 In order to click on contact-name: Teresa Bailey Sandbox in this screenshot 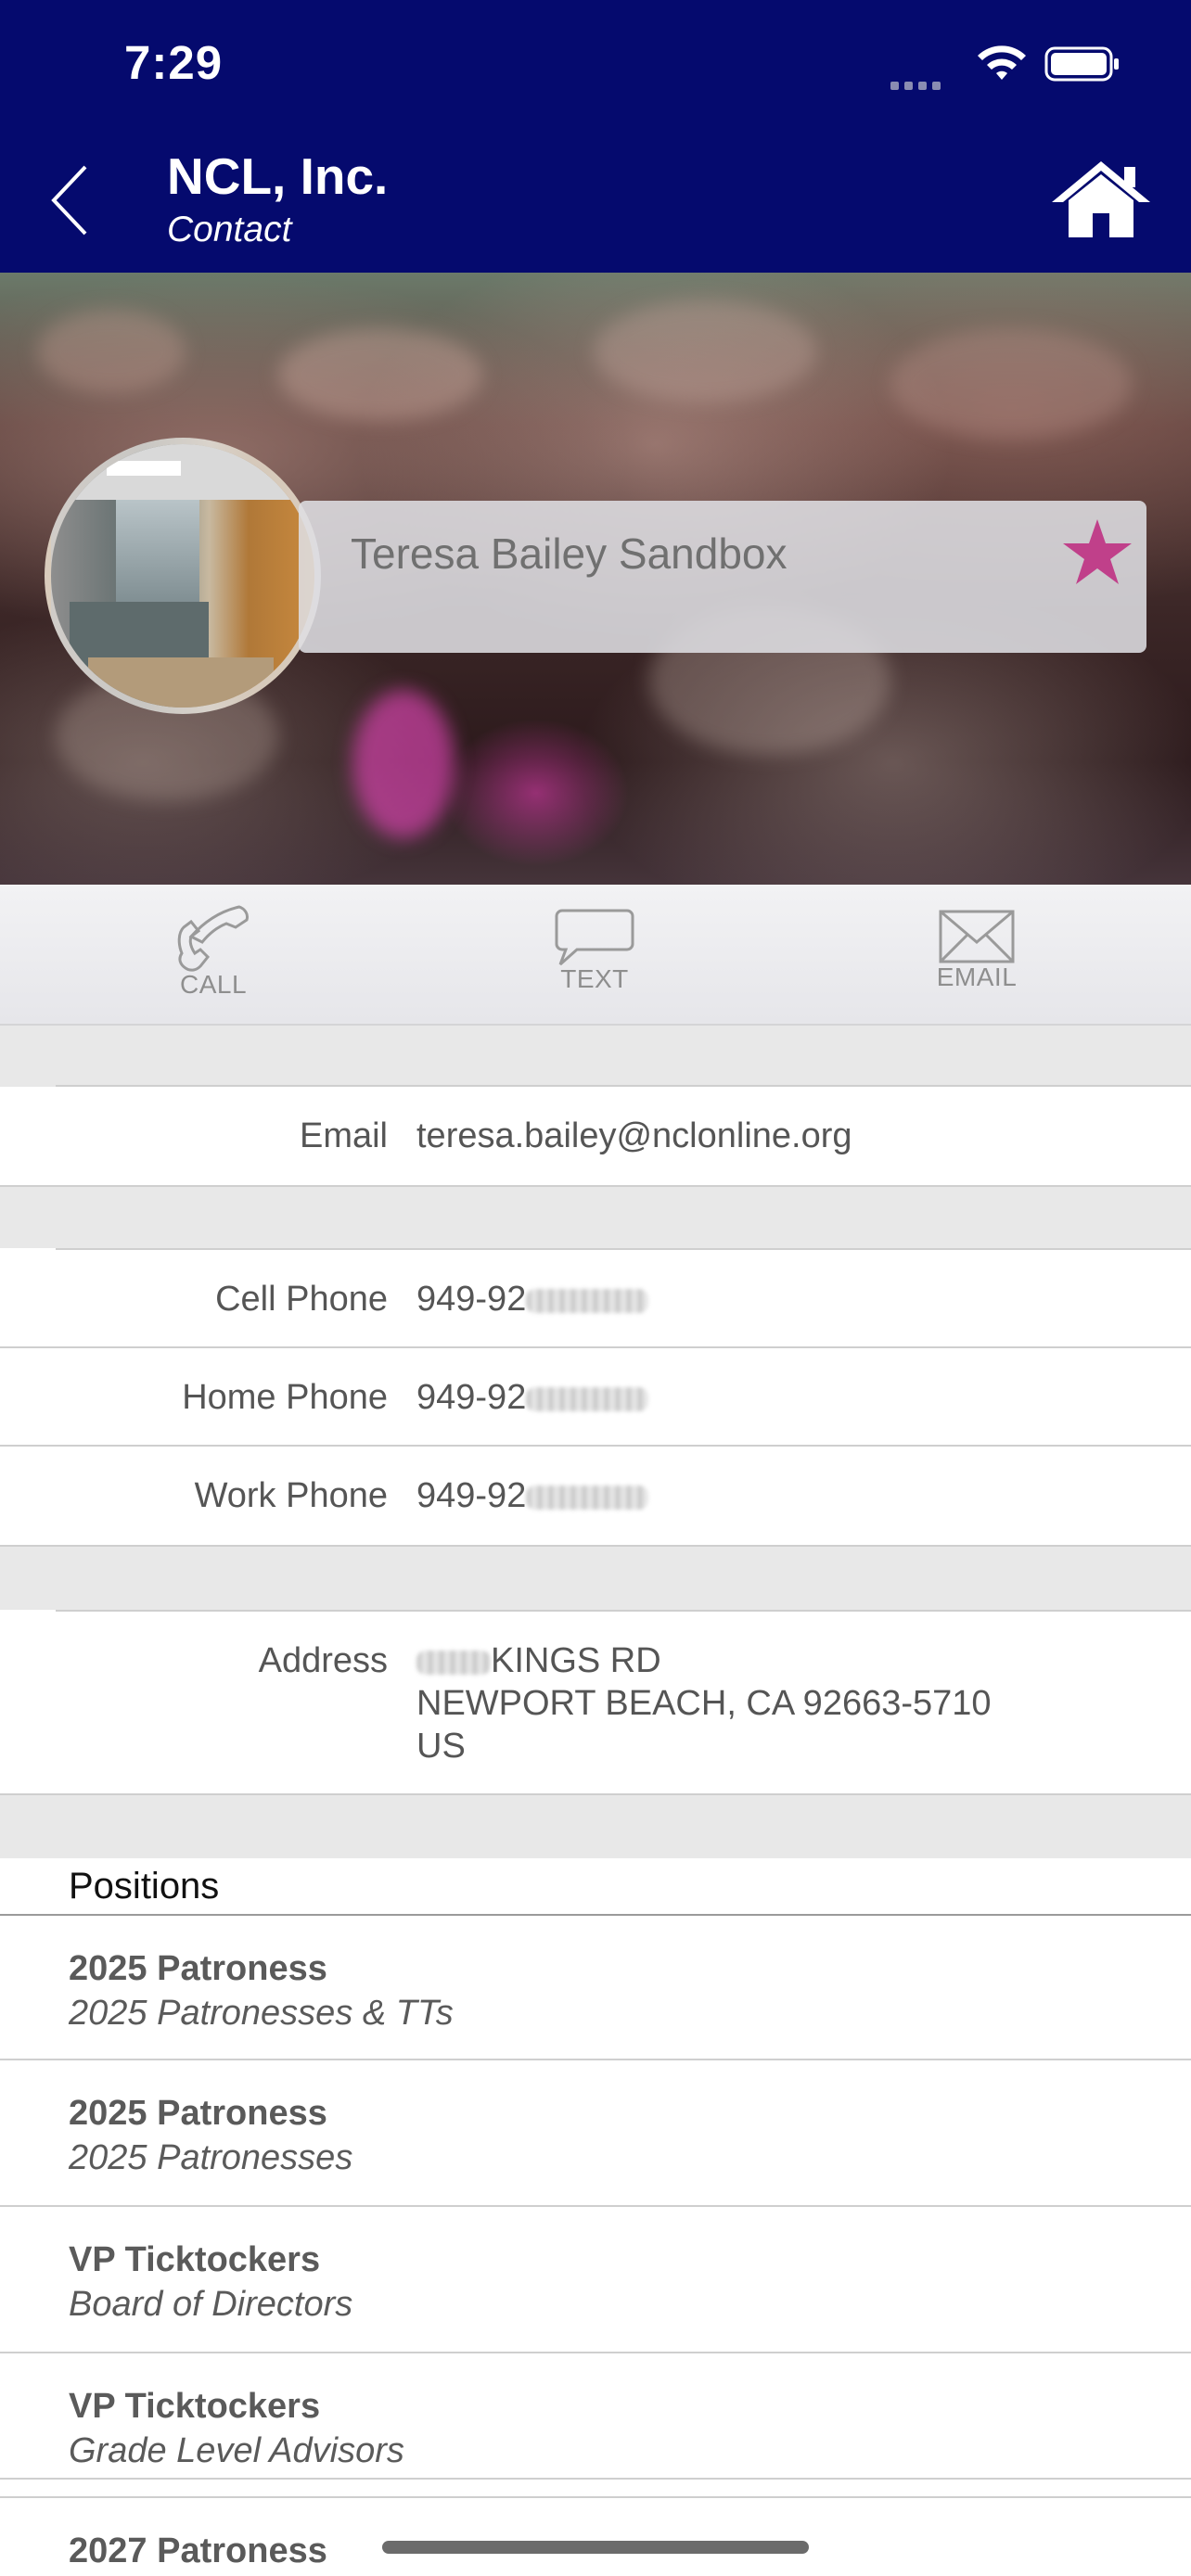, I will do `click(569, 553)`.